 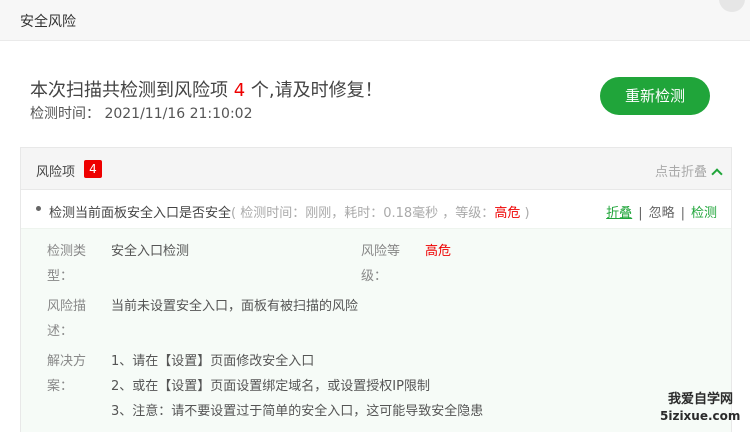 What do you see at coordinates (60, 331) in the screenshot?
I see `risk-desc-label-line2: 述：` at bounding box center [60, 331].